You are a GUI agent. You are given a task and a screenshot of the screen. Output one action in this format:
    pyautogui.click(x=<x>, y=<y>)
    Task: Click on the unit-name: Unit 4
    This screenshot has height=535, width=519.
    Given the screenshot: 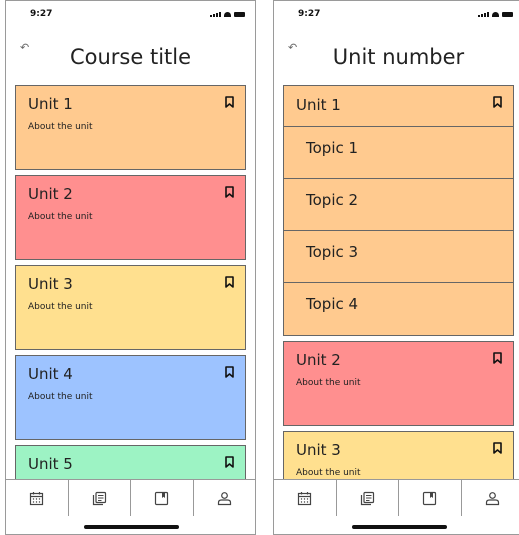 What is the action you would take?
    pyautogui.click(x=50, y=374)
    